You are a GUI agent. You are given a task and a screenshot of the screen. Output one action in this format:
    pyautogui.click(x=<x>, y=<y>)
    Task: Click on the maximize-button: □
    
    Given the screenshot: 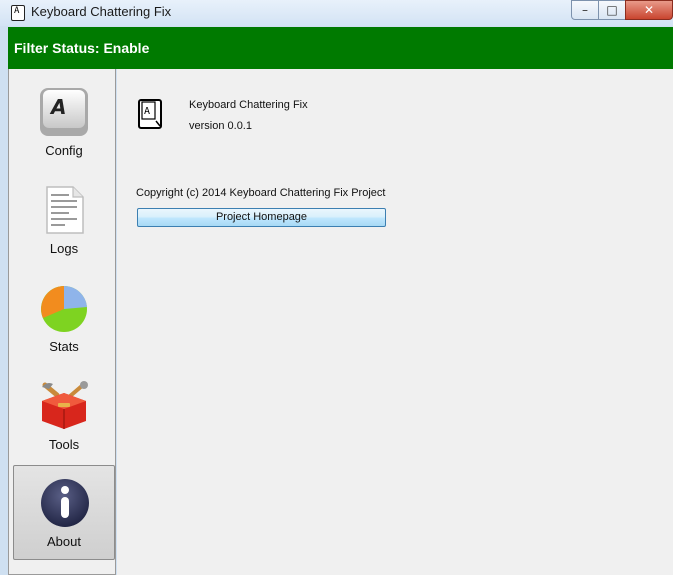 What is the action you would take?
    pyautogui.click(x=612, y=10)
    